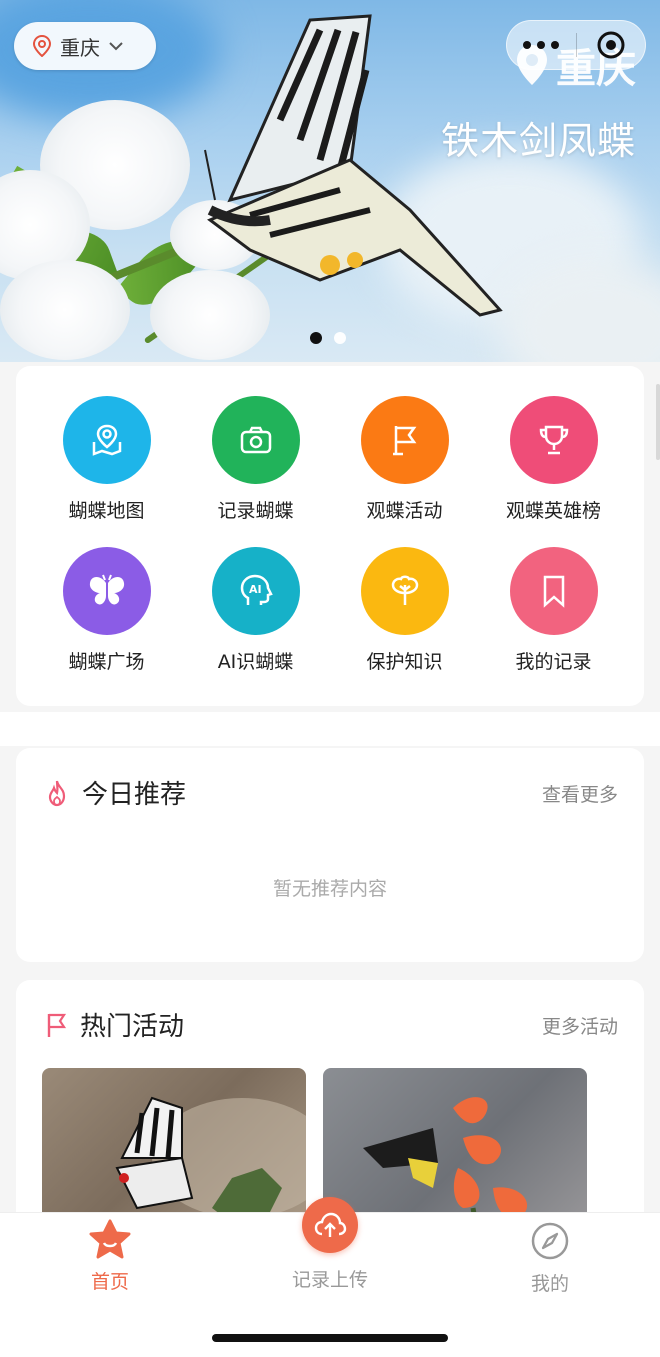 Image resolution: width=660 pixels, height=1357 pixels. I want to click on grid-label: 记录蝴蝶, so click(255, 511).